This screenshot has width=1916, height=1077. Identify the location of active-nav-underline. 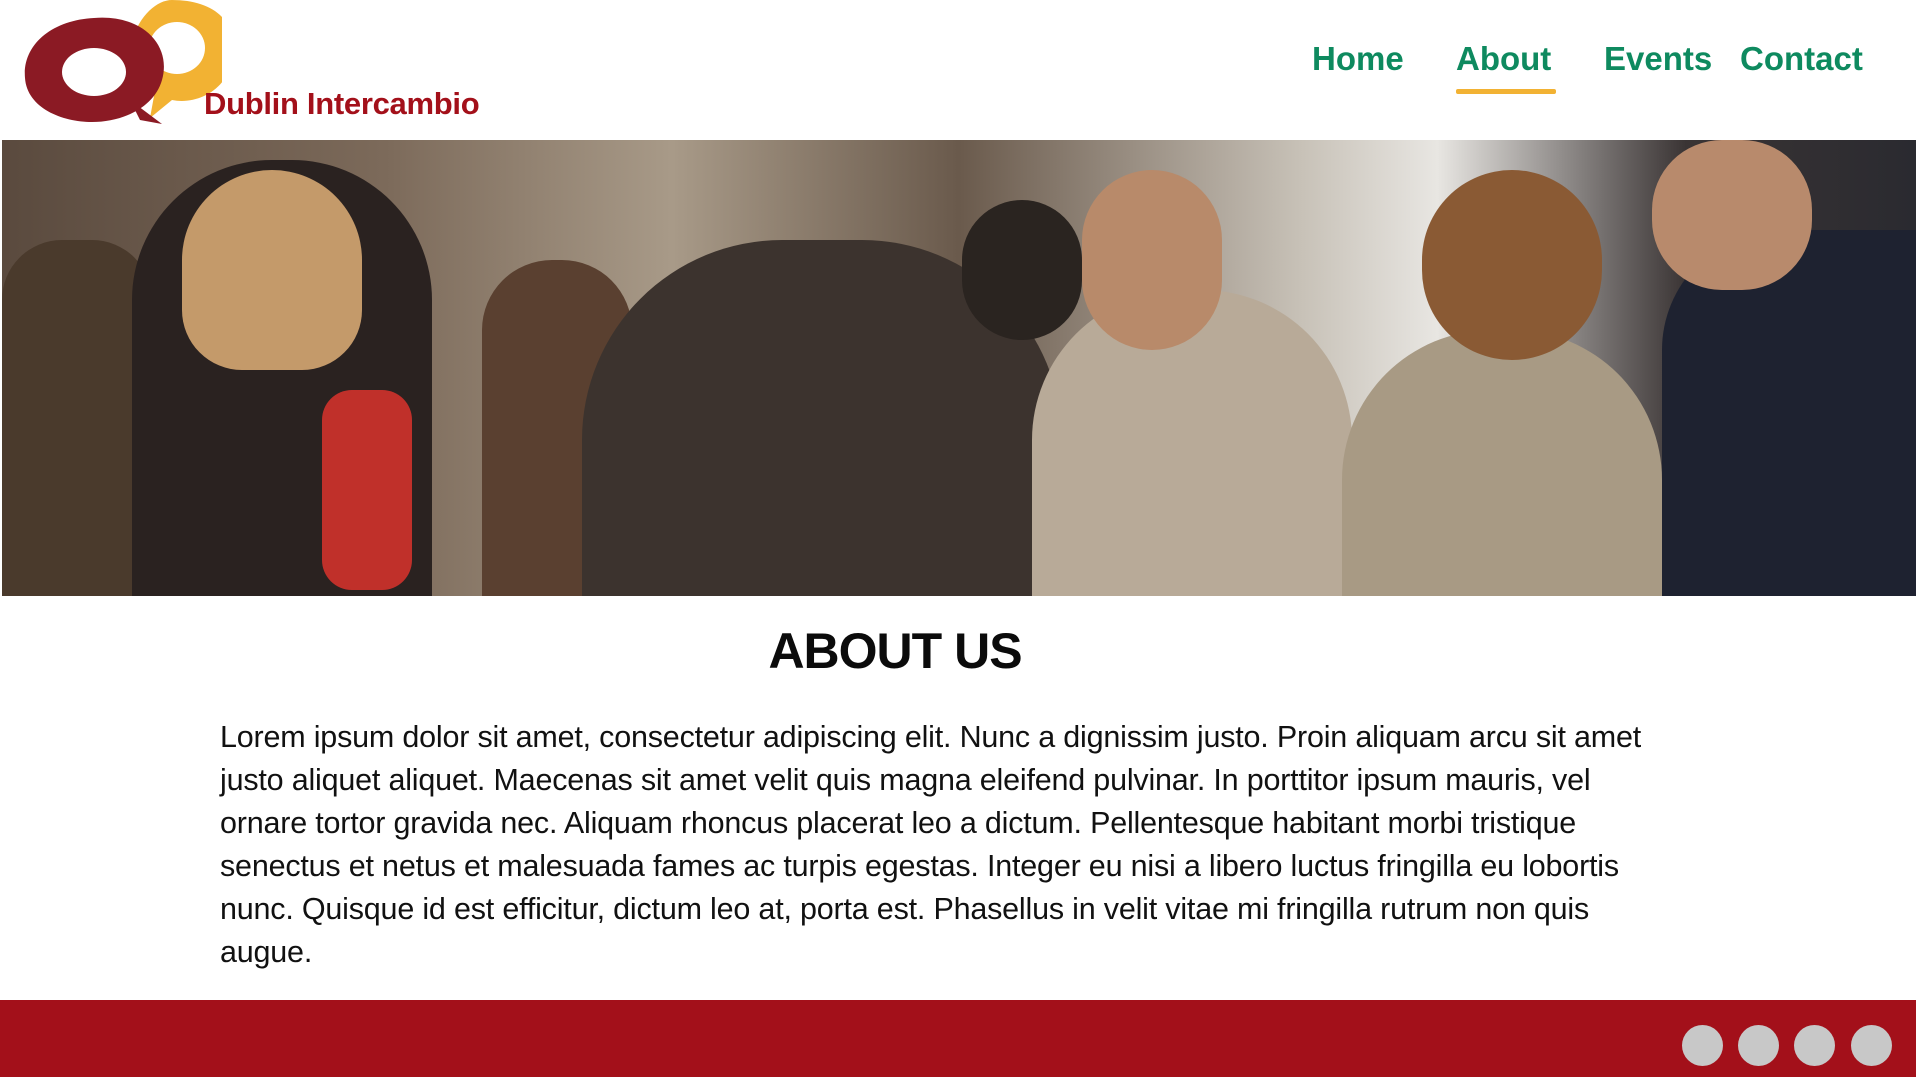
(1506, 91).